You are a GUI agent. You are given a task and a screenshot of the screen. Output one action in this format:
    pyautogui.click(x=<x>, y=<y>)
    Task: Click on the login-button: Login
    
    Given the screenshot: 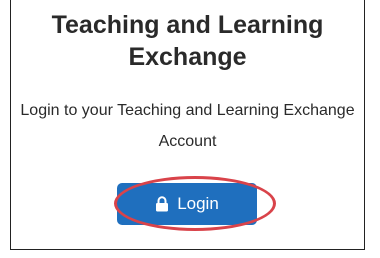 What is the action you would take?
    pyautogui.click(x=187, y=204)
    